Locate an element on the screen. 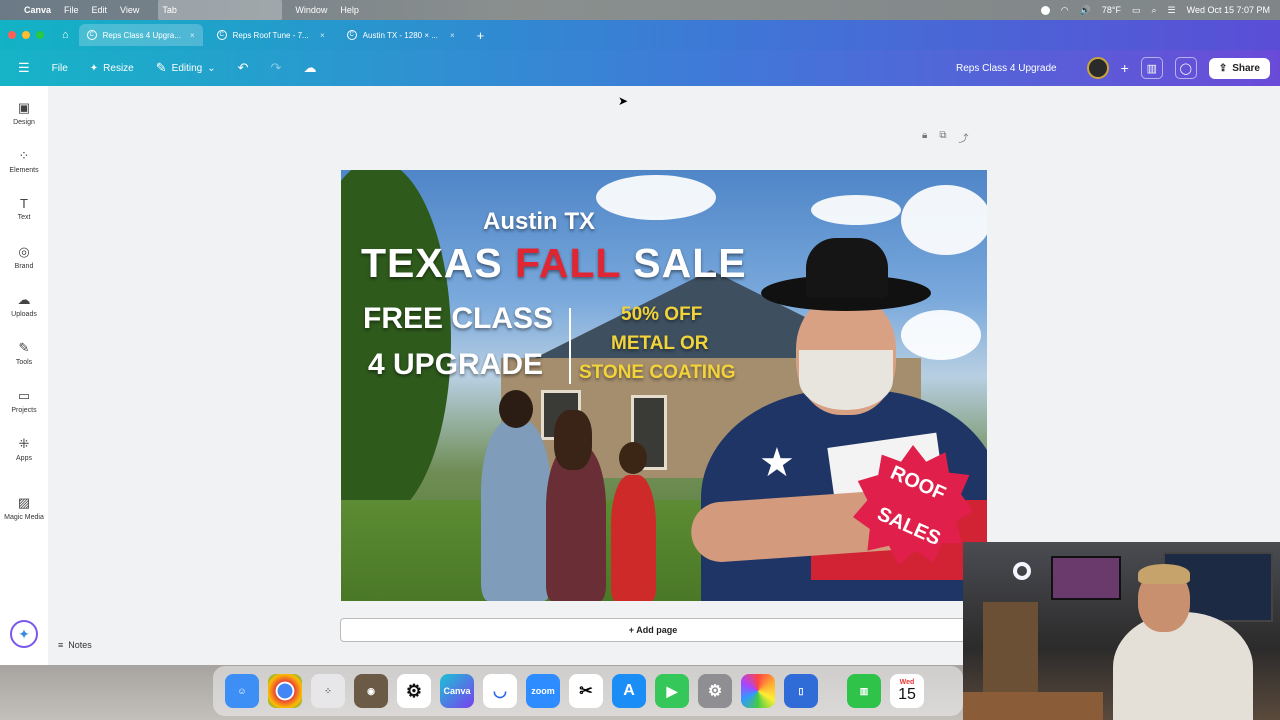 The height and width of the screenshot is (720, 1280). pencil-icon: ✎ is located at coordinates (161, 67).